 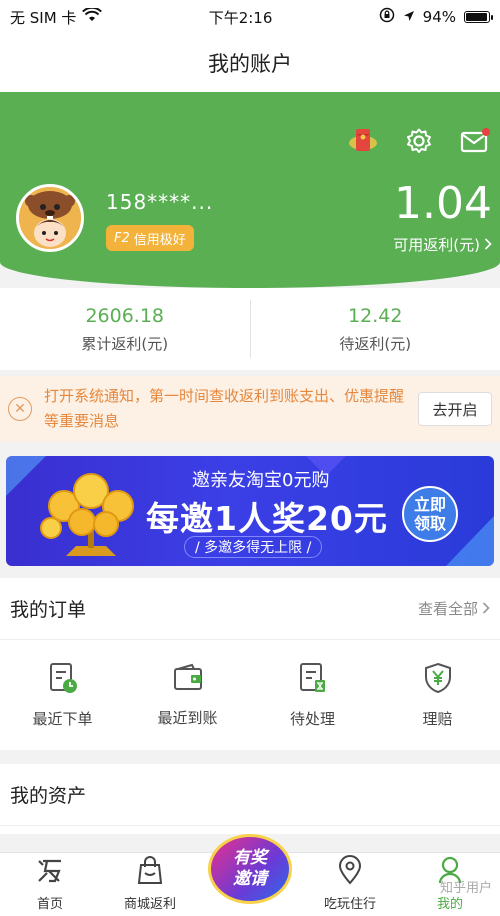 What do you see at coordinates (250, 869) in the screenshot?
I see `invite-reward-button: 有奖 邀请` at bounding box center [250, 869].